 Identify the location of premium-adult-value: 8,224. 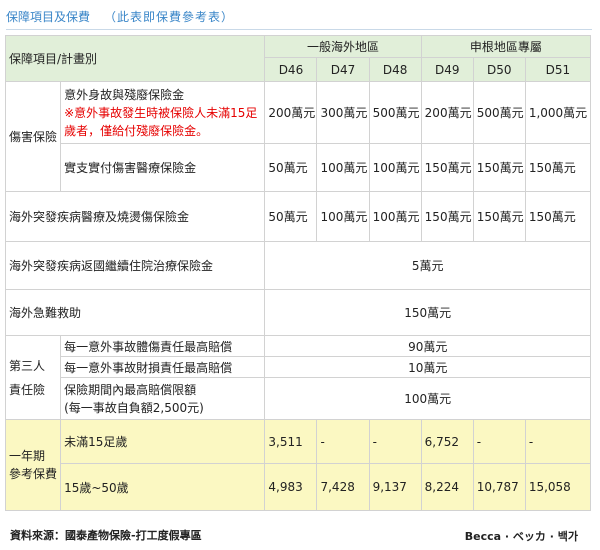
(447, 487).